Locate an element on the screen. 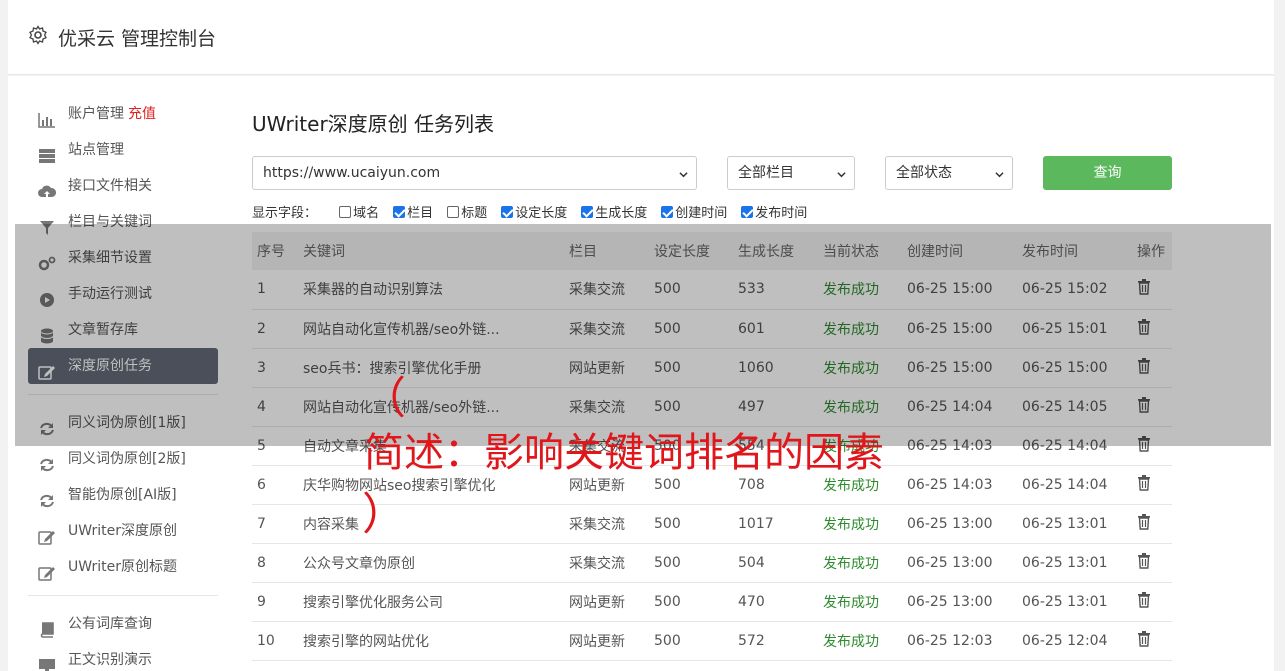 The width and height of the screenshot is (1285, 671). table-cell: 504 is located at coordinates (775, 563).